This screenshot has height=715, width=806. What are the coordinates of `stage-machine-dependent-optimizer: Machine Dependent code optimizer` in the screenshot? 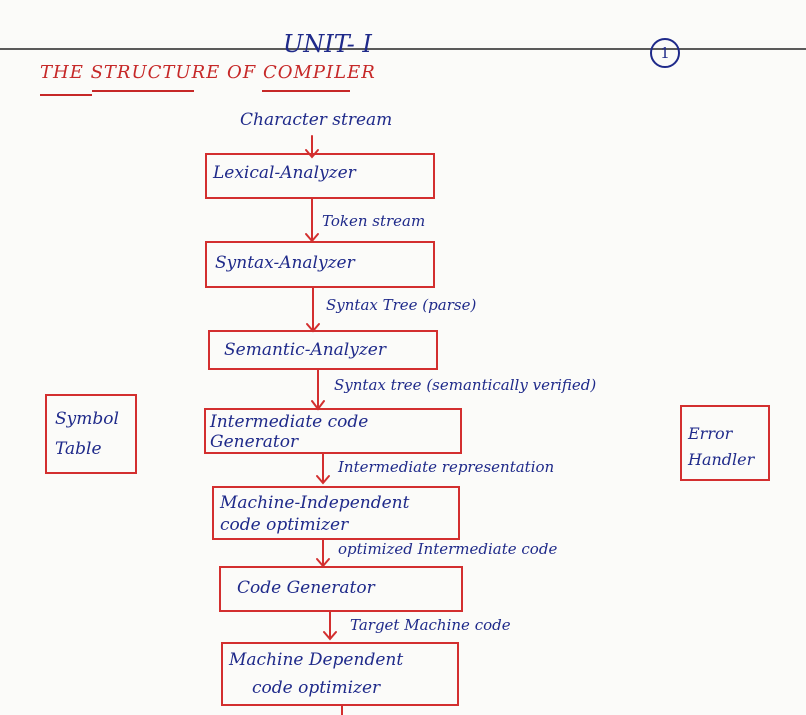 It's located at (340, 674).